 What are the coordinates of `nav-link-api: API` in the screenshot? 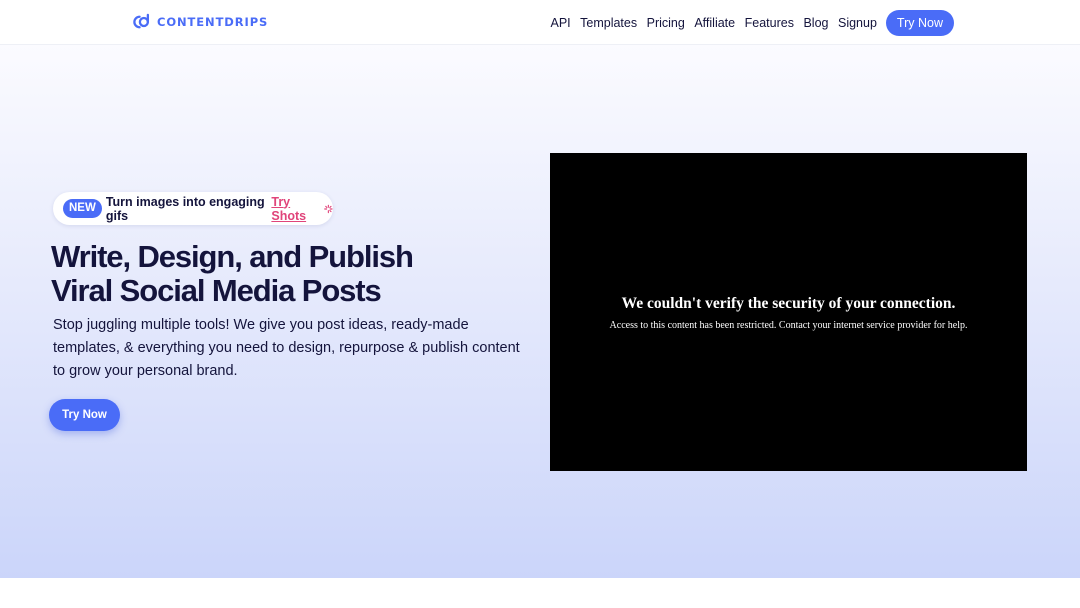 It's located at (560, 23).